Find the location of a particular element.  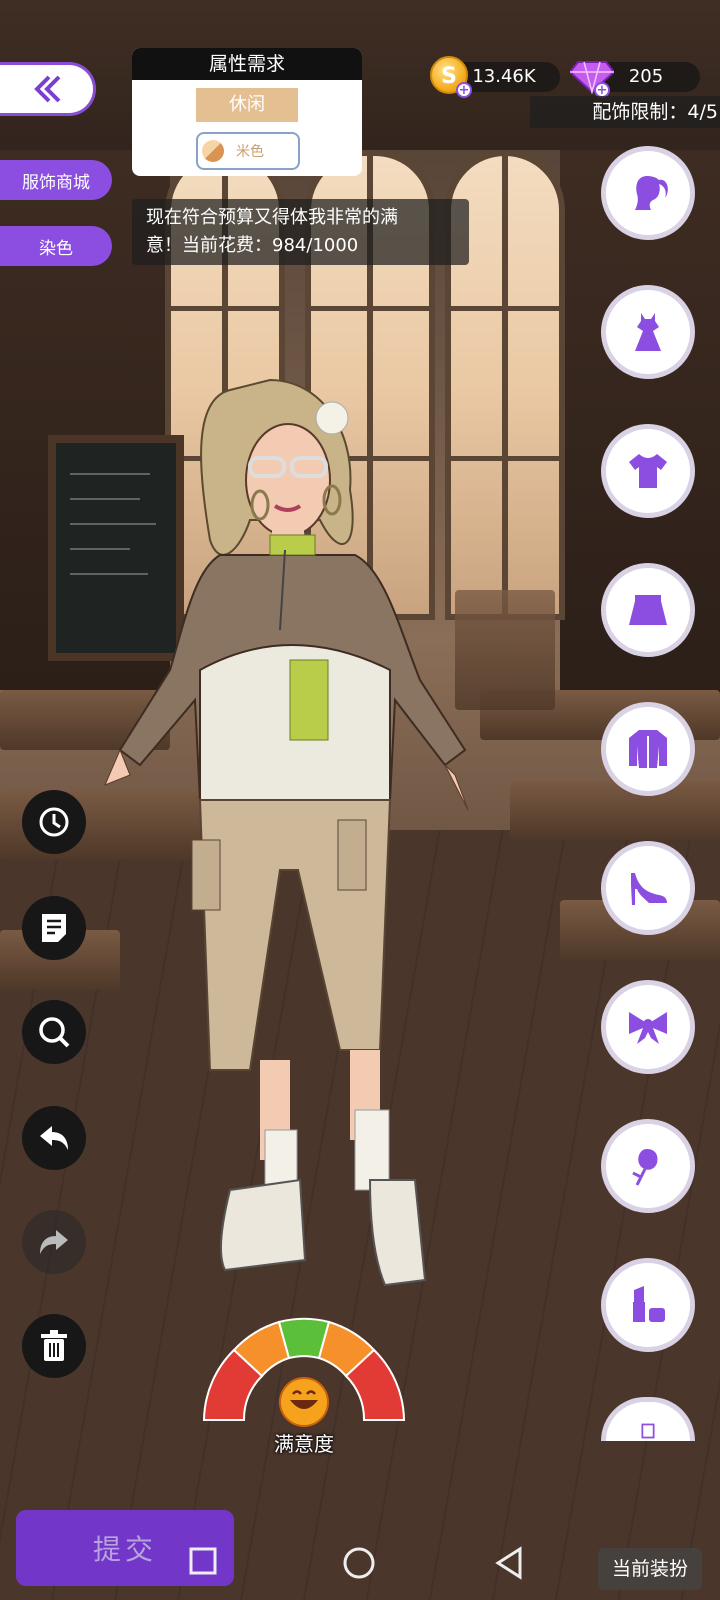

shop-button: 服饰商城 is located at coordinates (56, 180).